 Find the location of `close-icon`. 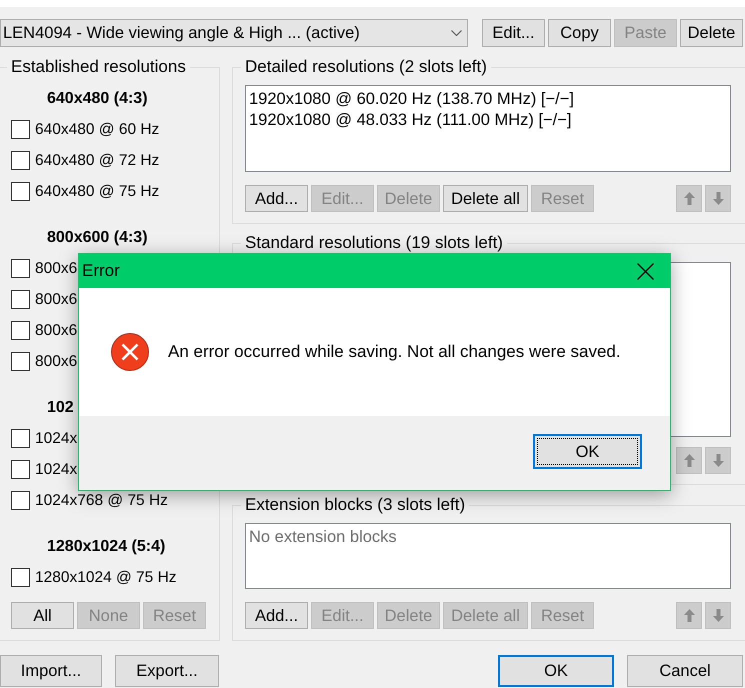

close-icon is located at coordinates (645, 271).